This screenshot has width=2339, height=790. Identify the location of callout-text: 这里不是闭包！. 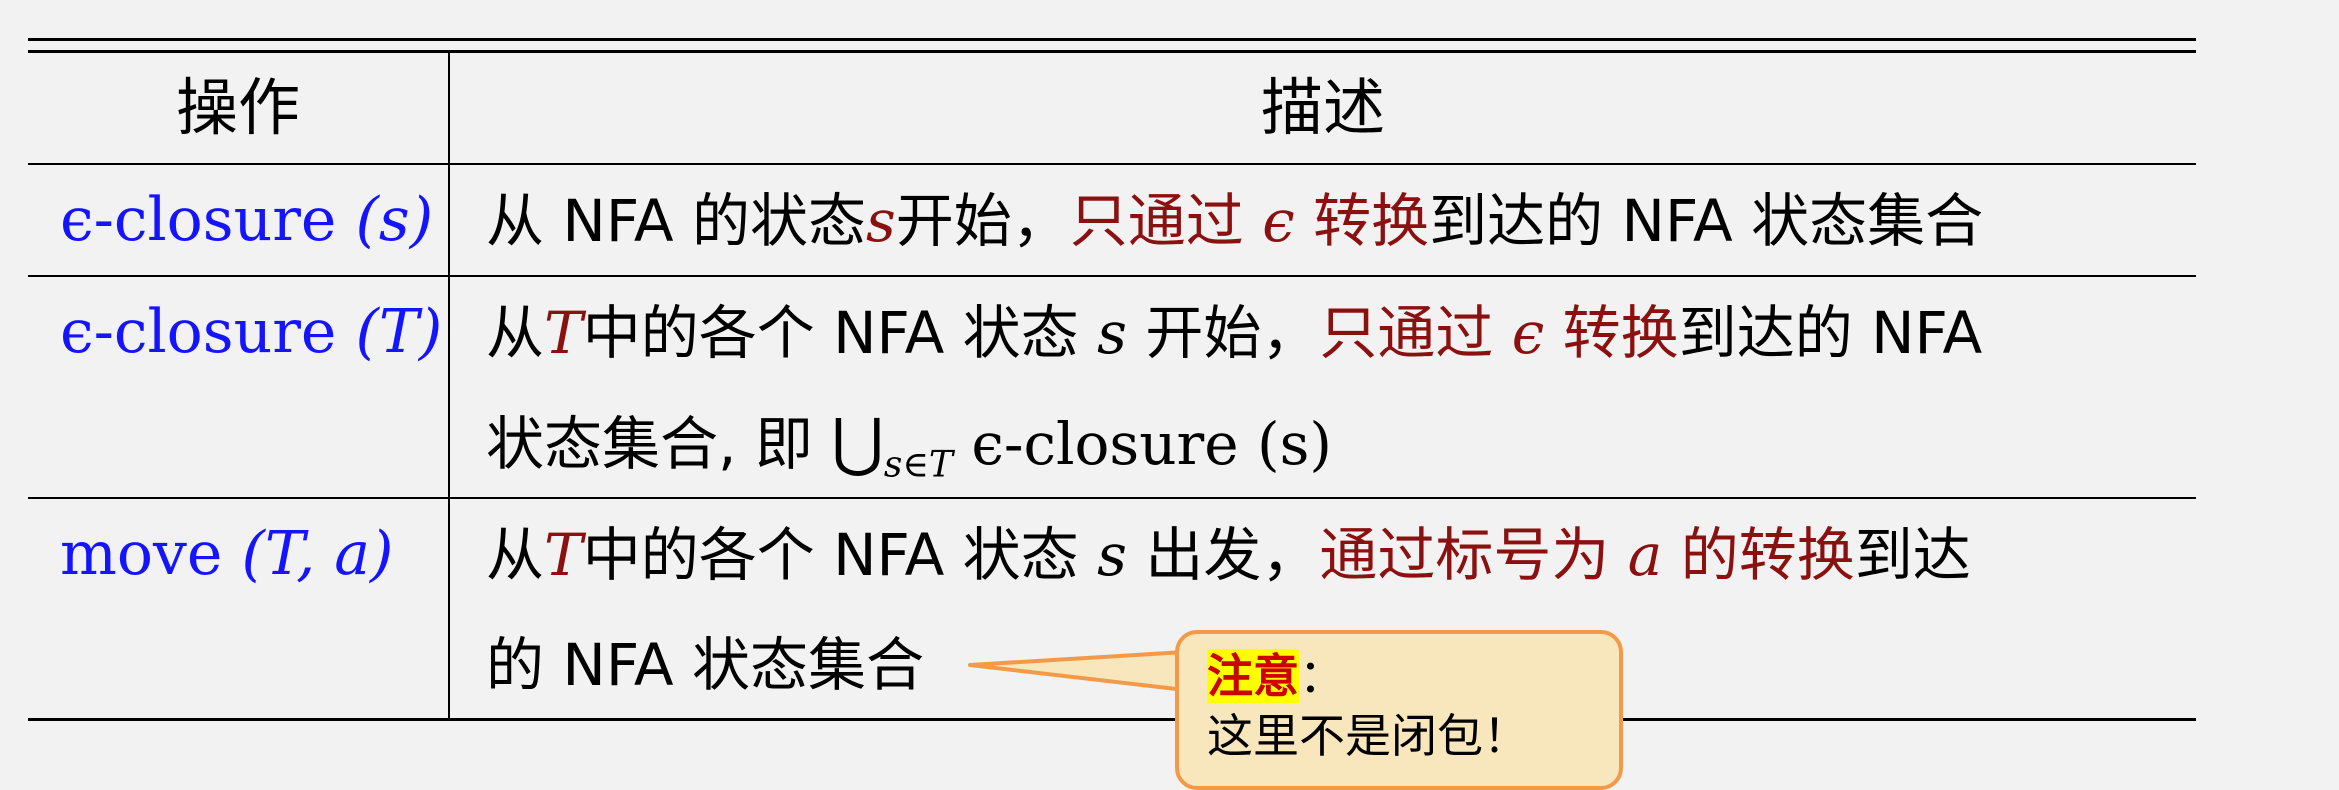
(1368, 736).